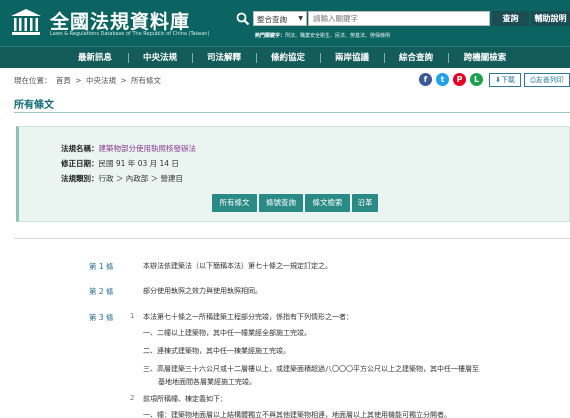 This screenshot has height=418, width=570. Describe the element at coordinates (416, 58) in the screenshot. I see `nav-item-integrated-search: 綜合查詢` at that location.